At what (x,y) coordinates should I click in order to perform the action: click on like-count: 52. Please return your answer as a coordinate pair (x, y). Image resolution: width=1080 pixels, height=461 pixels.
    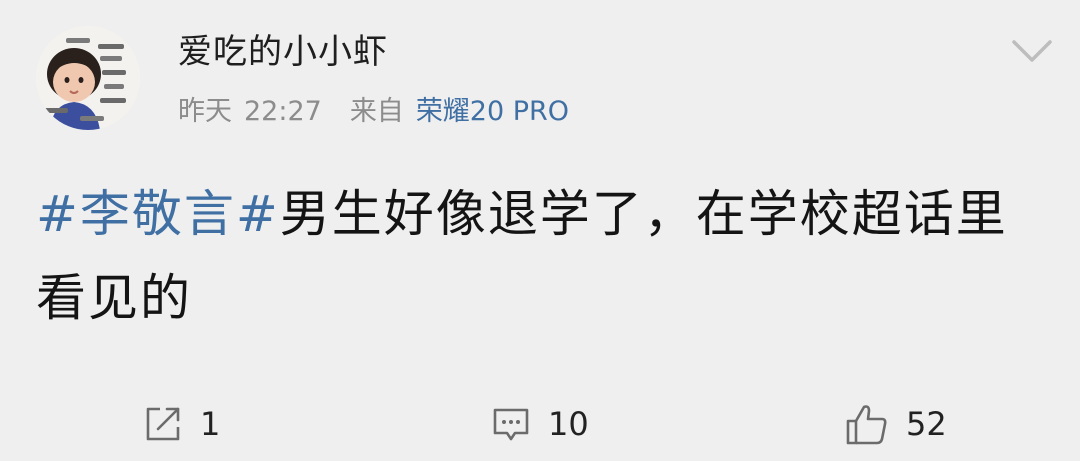
    Looking at the image, I should click on (926, 424).